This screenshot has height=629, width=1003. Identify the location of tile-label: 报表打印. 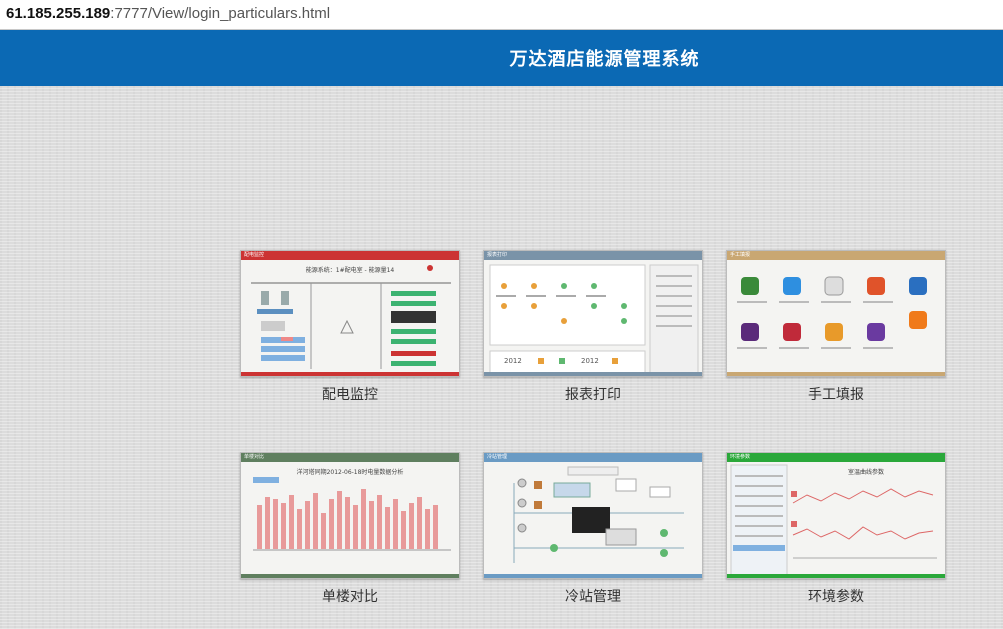
(593, 394).